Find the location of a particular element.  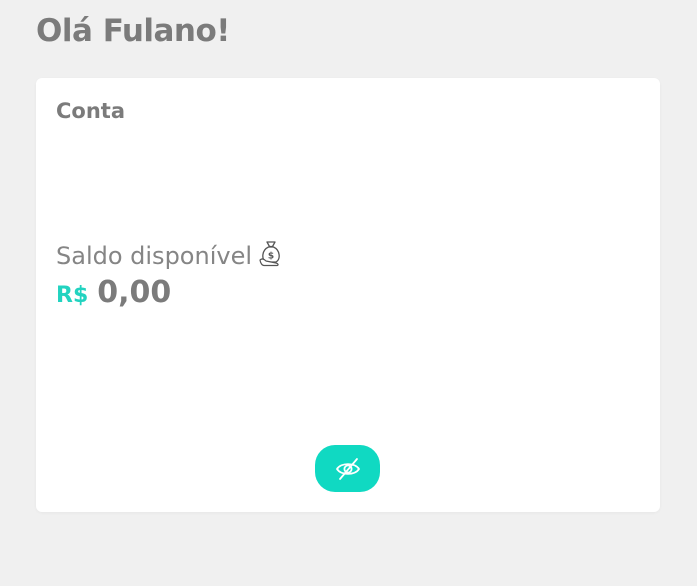

eye-slash-icon is located at coordinates (348, 469).